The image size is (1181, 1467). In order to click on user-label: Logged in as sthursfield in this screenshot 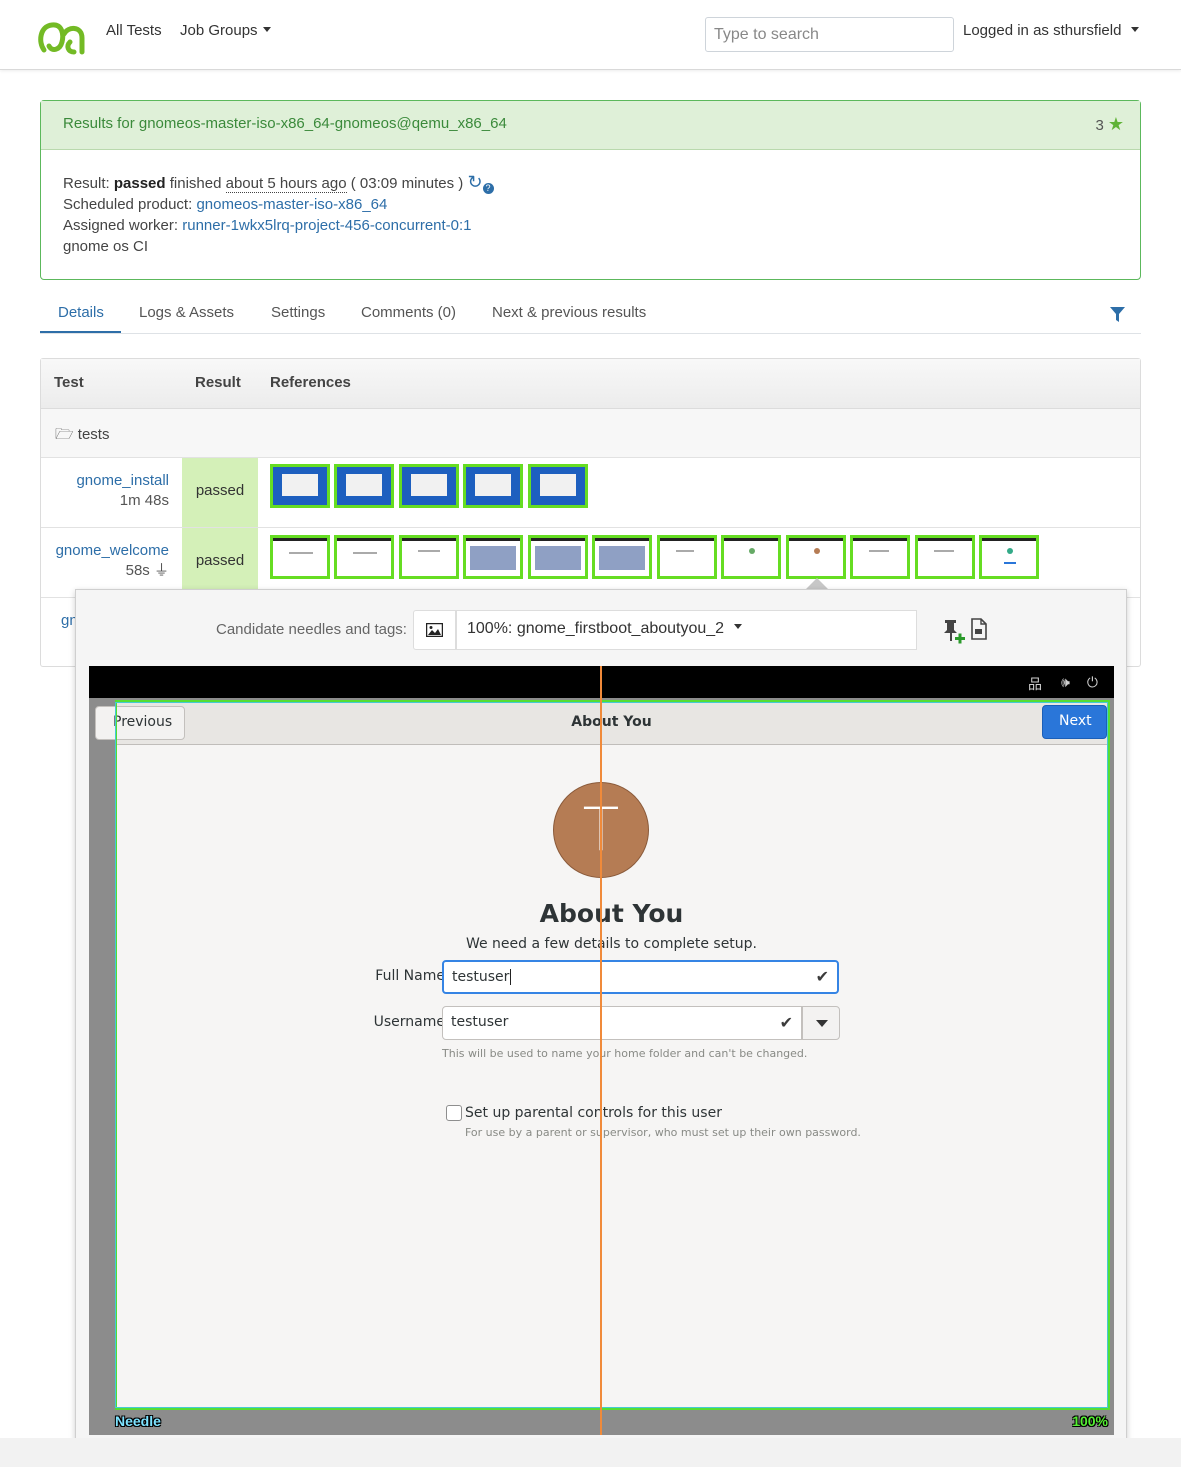, I will do `click(1042, 30)`.